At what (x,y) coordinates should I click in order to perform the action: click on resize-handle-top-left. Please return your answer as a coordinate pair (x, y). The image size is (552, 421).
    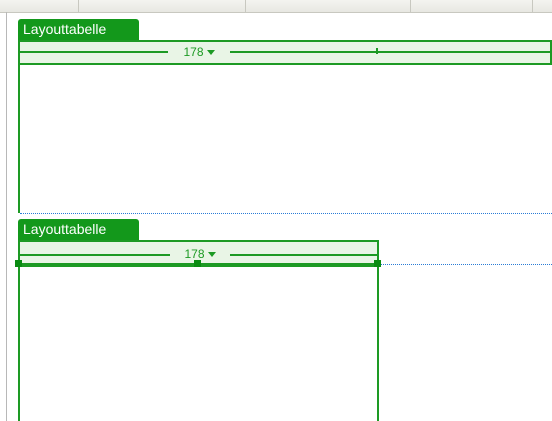
    Looking at the image, I should click on (18, 263).